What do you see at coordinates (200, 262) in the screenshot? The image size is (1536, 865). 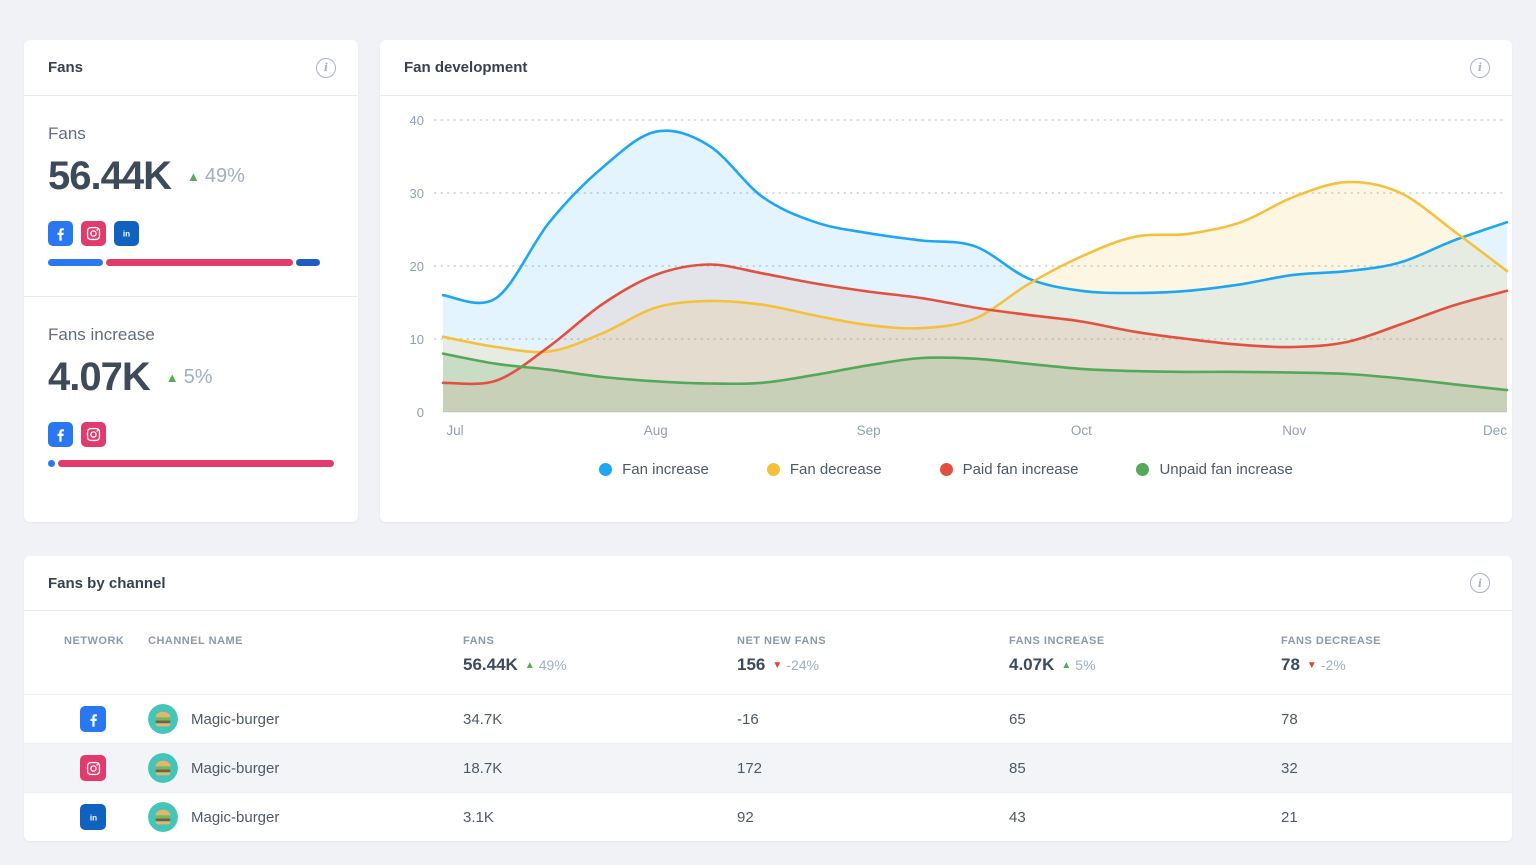 I see `instagram-share-segment` at bounding box center [200, 262].